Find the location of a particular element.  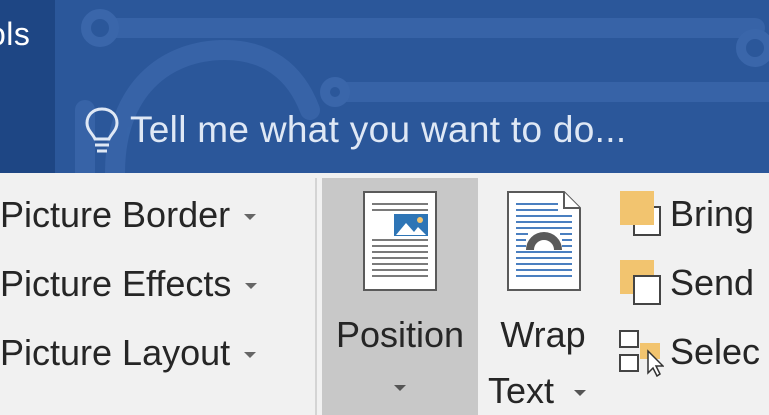

group-separator is located at coordinates (316, 296).